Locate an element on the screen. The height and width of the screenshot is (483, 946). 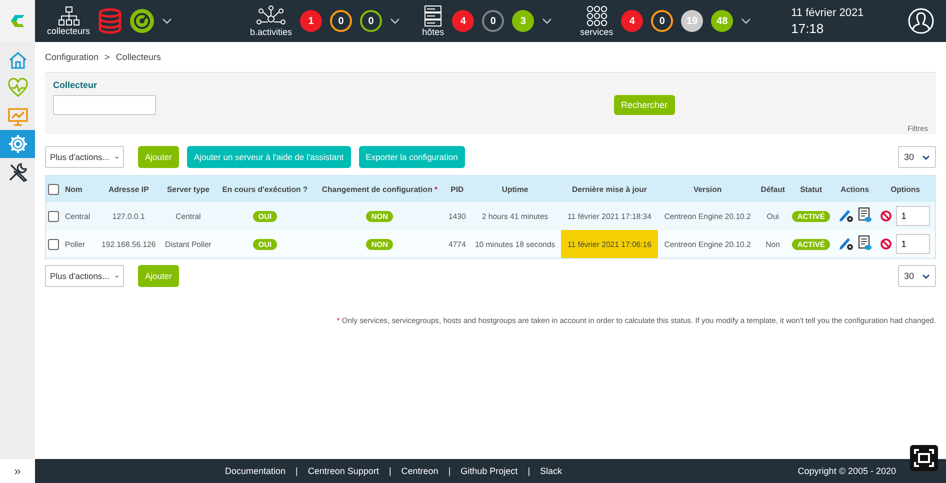
fullscreen-button is located at coordinates (924, 458).